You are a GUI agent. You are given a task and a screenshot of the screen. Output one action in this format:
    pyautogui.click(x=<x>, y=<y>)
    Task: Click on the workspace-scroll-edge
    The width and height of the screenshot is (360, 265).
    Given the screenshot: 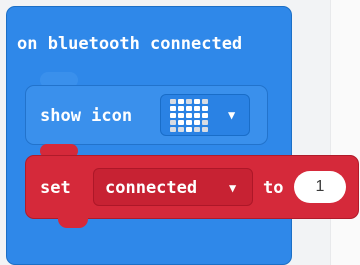 What is the action you would take?
    pyautogui.click(x=345, y=132)
    